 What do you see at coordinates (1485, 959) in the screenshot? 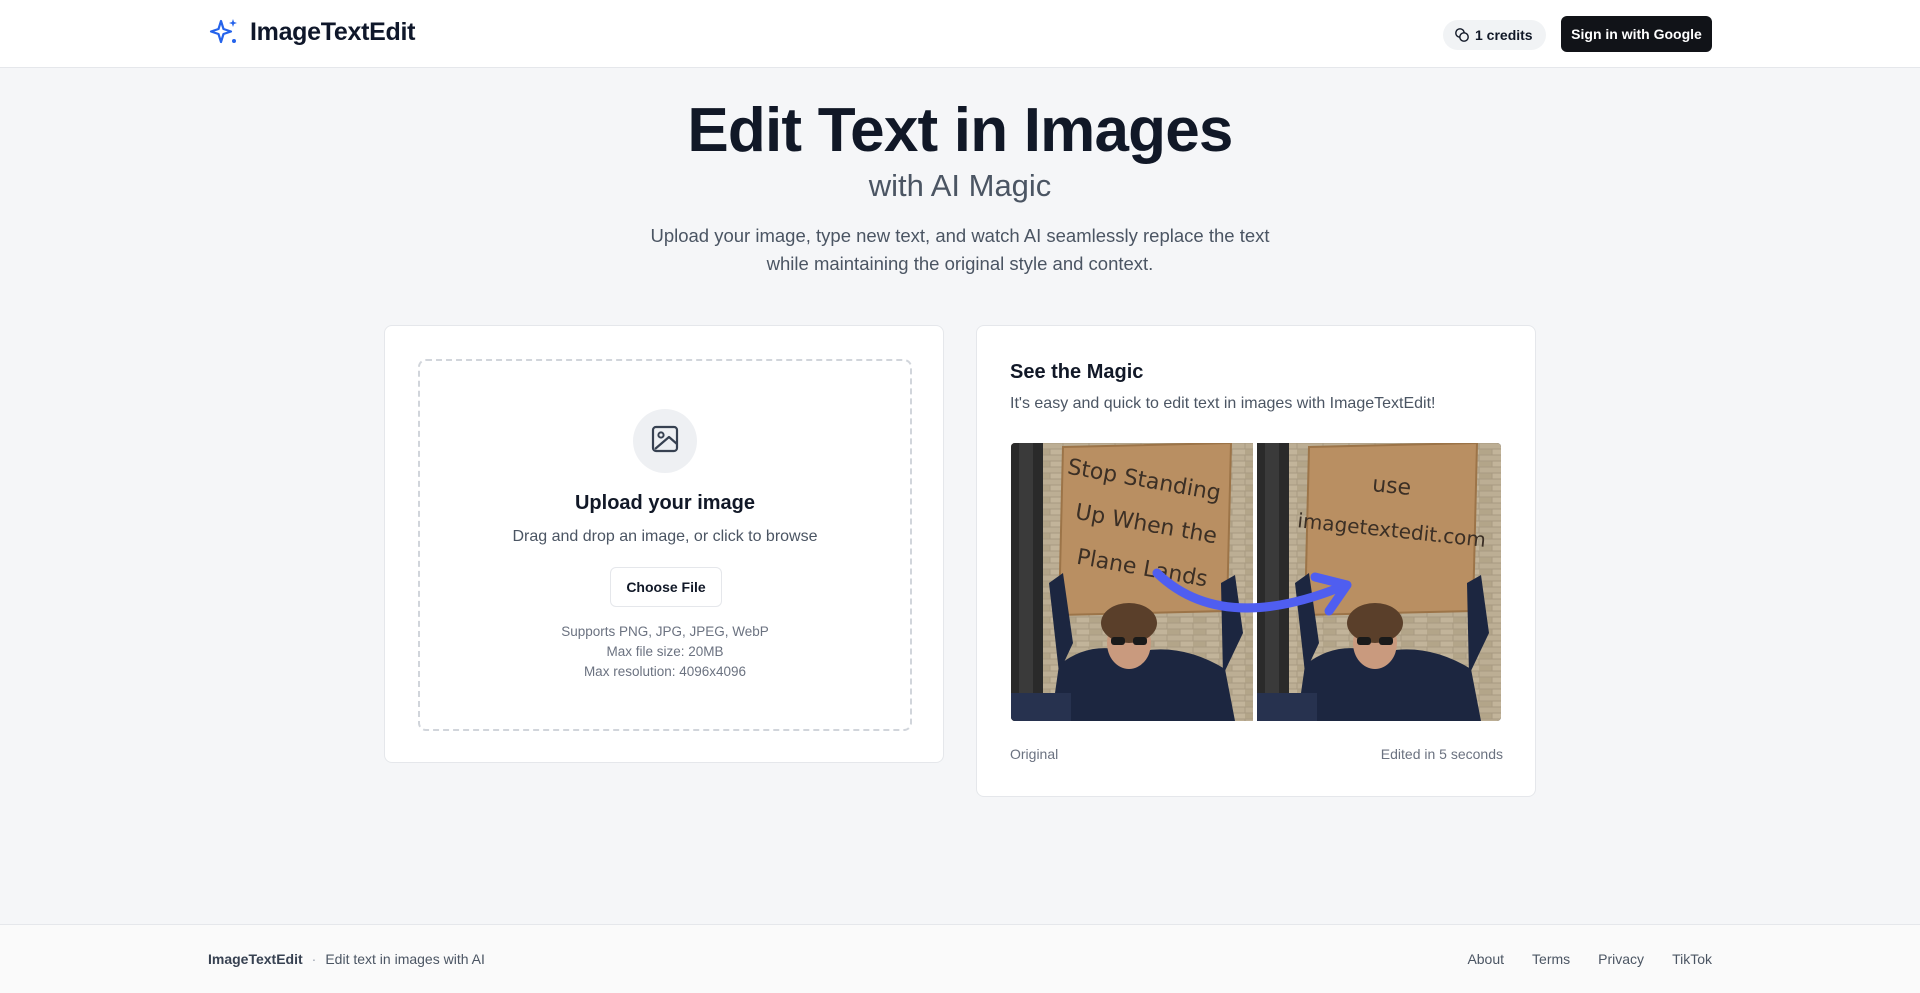
I see `footer-link-about: About` at bounding box center [1485, 959].